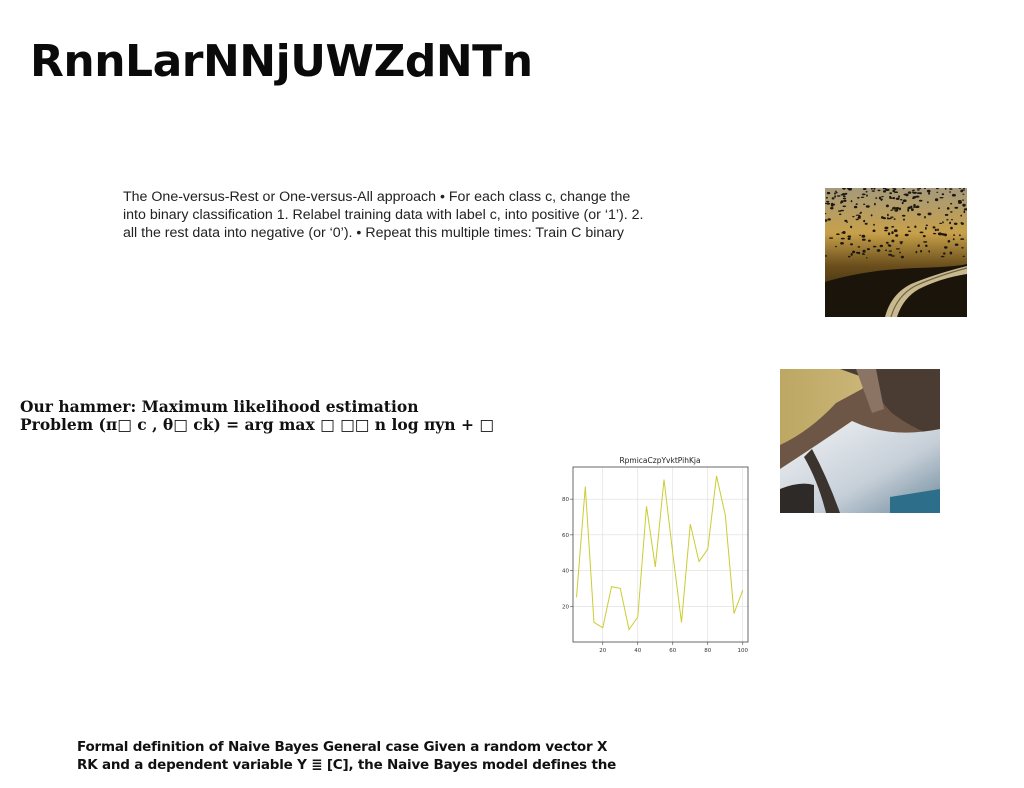 Image resolution: width=1024 pixels, height=788 pixels. I want to click on slide-title: RnnLarNNjUWZdNTn, so click(281, 61).